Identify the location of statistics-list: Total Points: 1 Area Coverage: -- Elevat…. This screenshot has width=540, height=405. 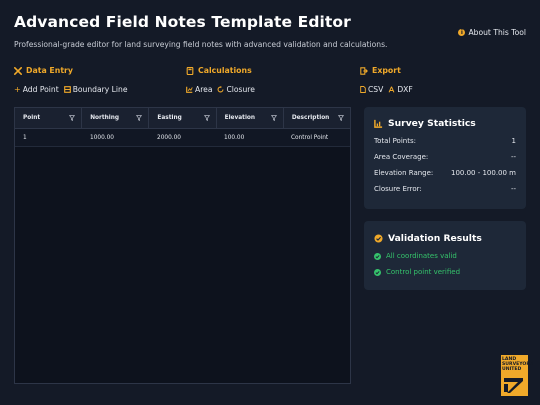
(445, 165).